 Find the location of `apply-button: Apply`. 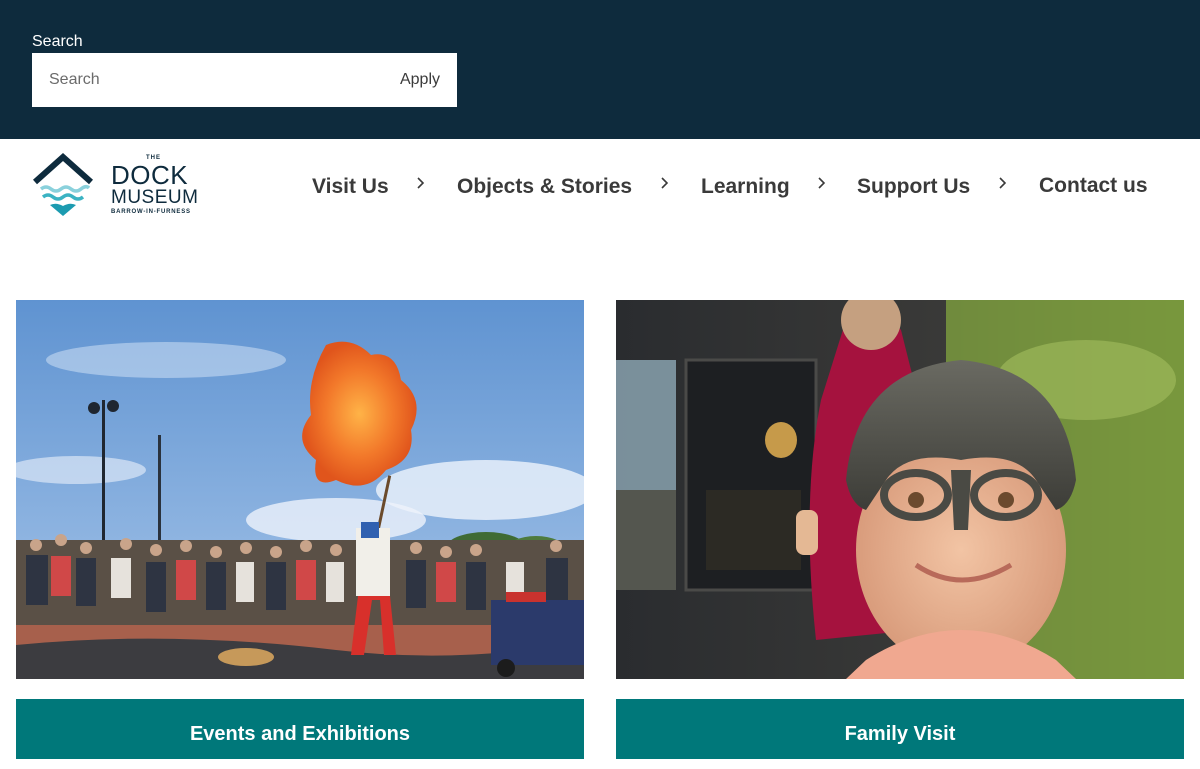

apply-button: Apply is located at coordinates (420, 80).